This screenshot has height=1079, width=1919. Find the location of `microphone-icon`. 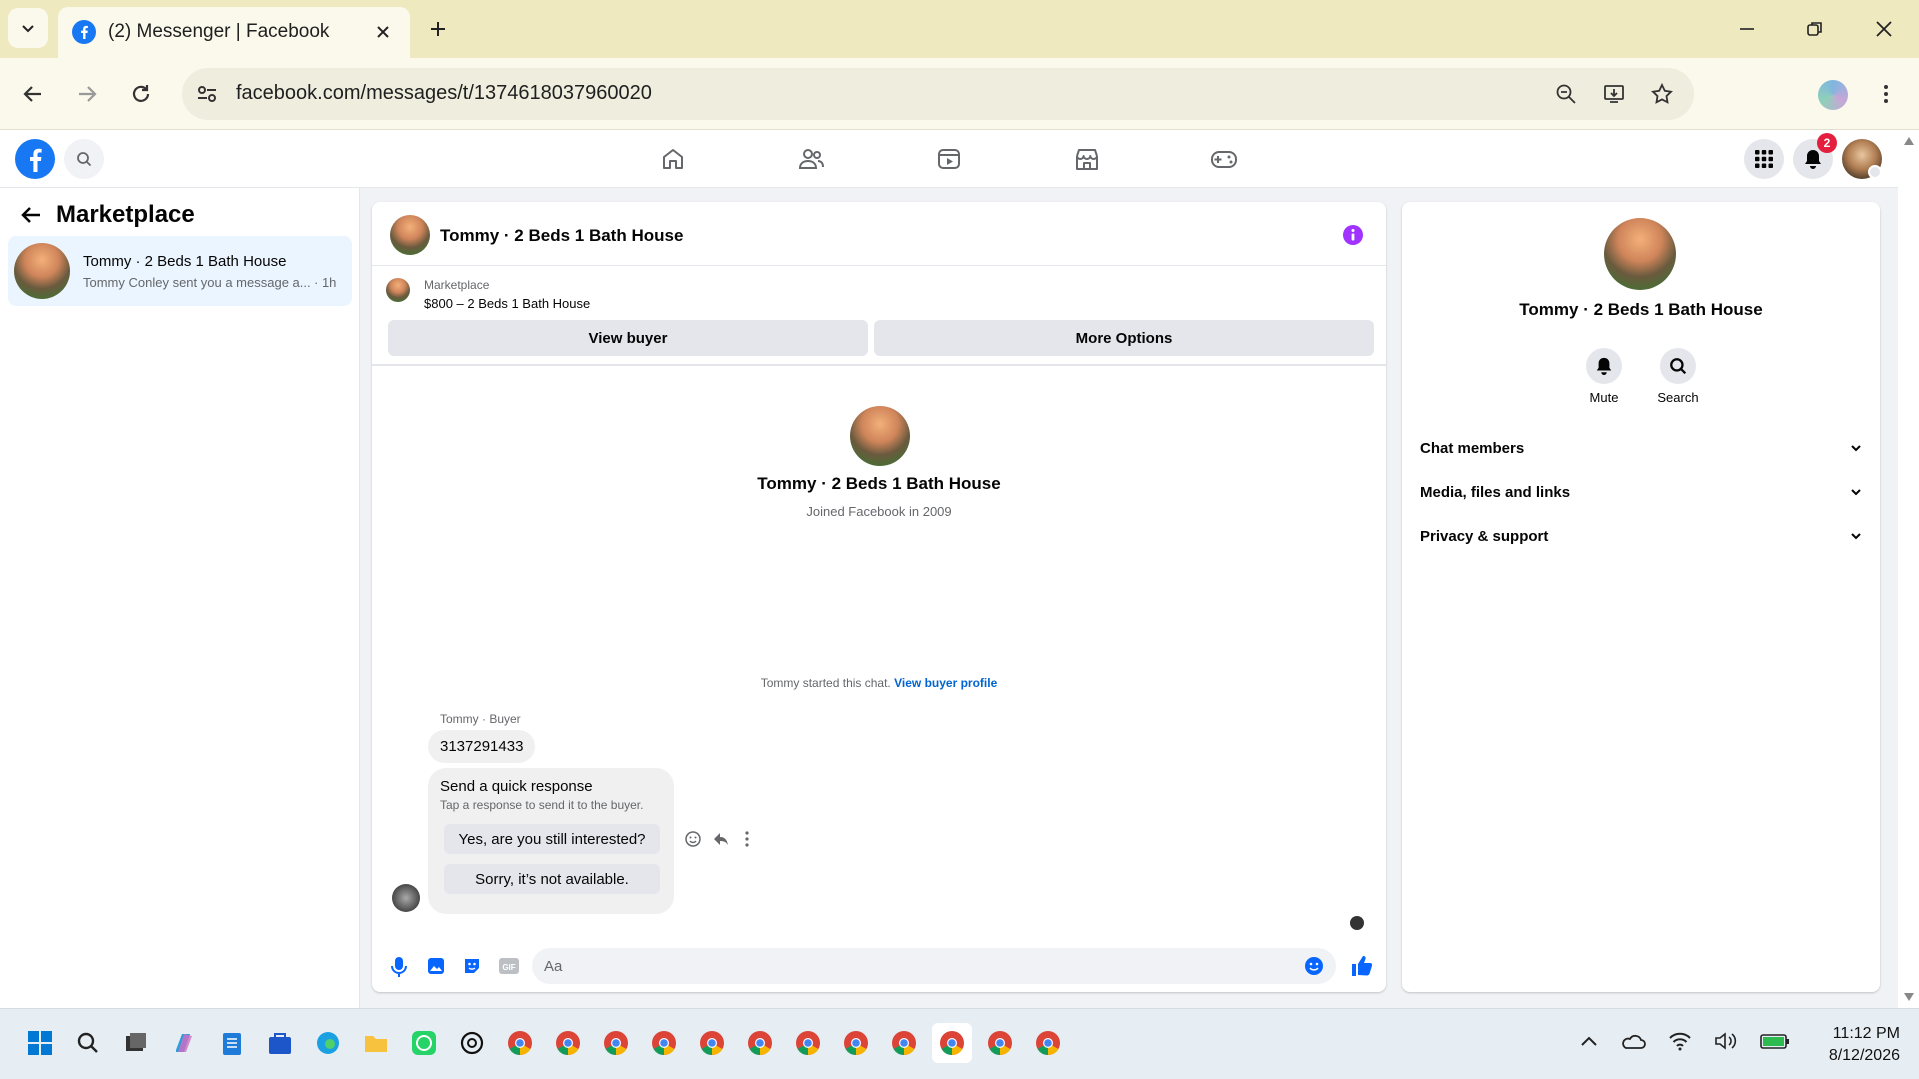

microphone-icon is located at coordinates (399, 967).